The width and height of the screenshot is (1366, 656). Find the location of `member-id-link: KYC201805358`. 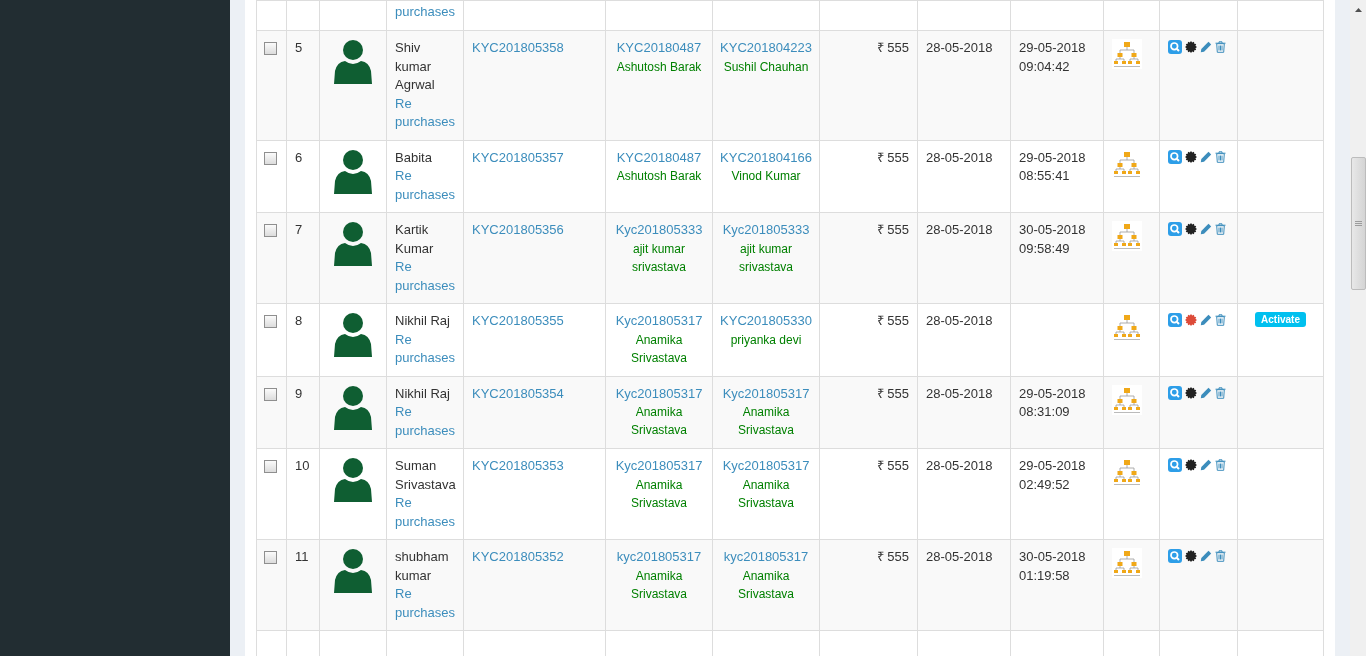

member-id-link: KYC201805358 is located at coordinates (518, 47).